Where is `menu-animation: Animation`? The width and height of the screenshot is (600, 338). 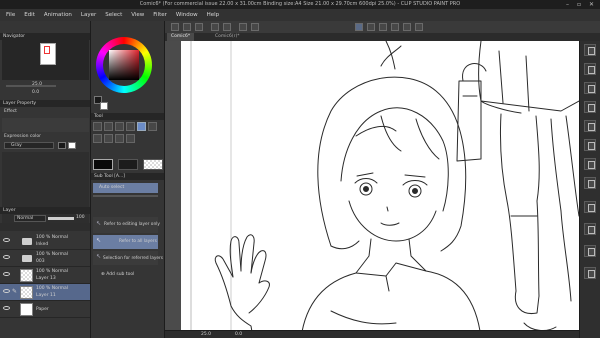 menu-animation: Animation is located at coordinates (58, 15).